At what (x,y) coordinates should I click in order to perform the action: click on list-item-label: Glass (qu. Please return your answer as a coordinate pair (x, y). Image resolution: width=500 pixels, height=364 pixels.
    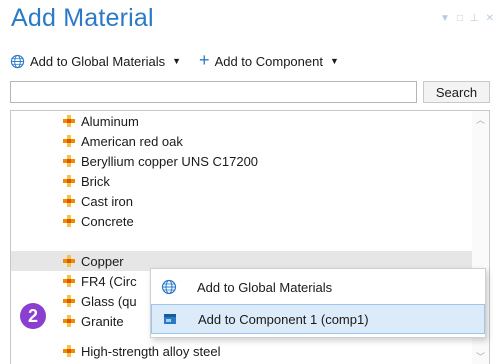
    Looking at the image, I should click on (109, 301).